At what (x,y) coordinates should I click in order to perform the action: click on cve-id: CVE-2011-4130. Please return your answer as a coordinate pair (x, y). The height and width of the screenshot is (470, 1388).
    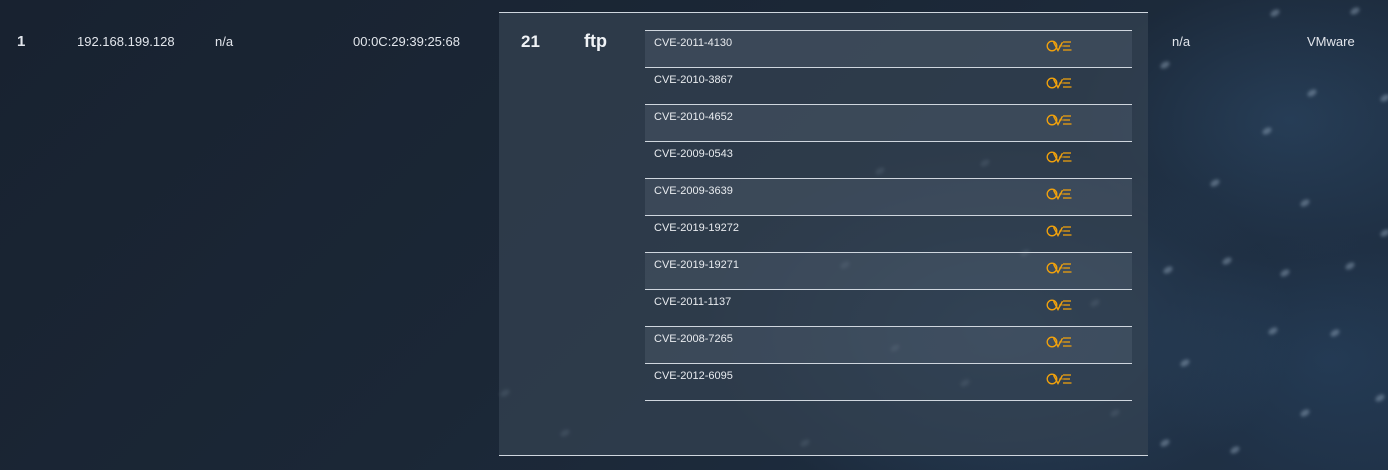
    Looking at the image, I should click on (693, 43).